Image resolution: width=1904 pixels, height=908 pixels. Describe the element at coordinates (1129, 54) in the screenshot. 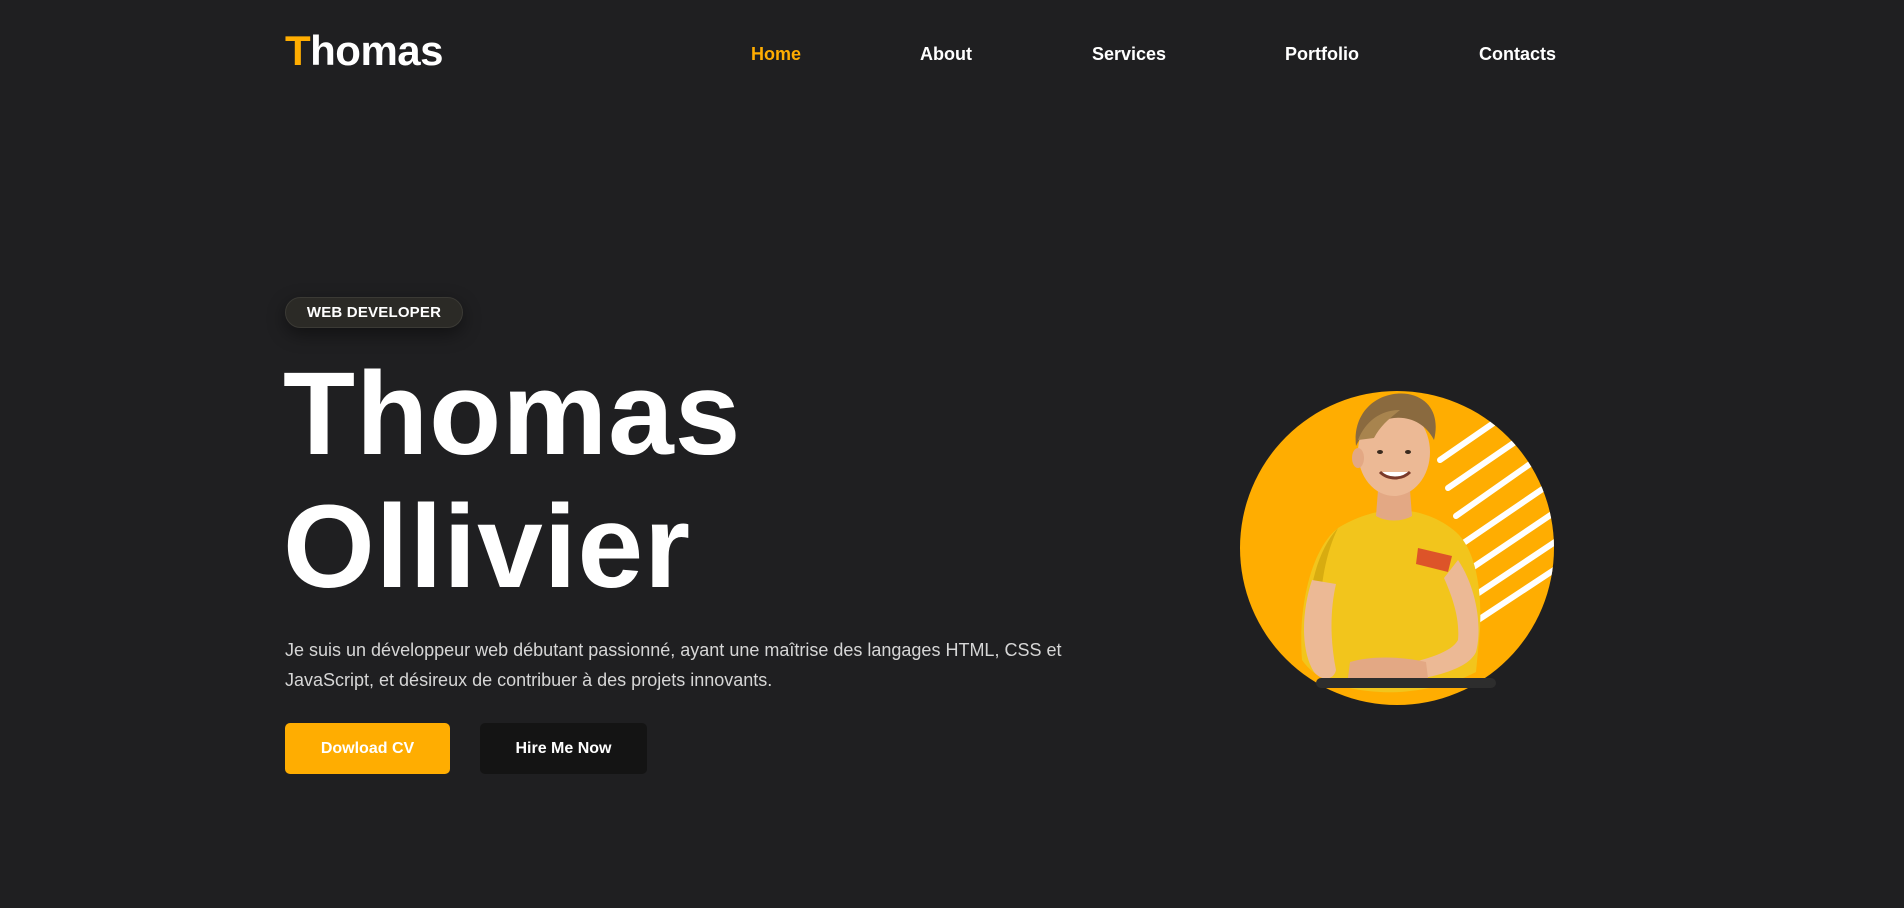

I see `nav-link-services: Services` at that location.